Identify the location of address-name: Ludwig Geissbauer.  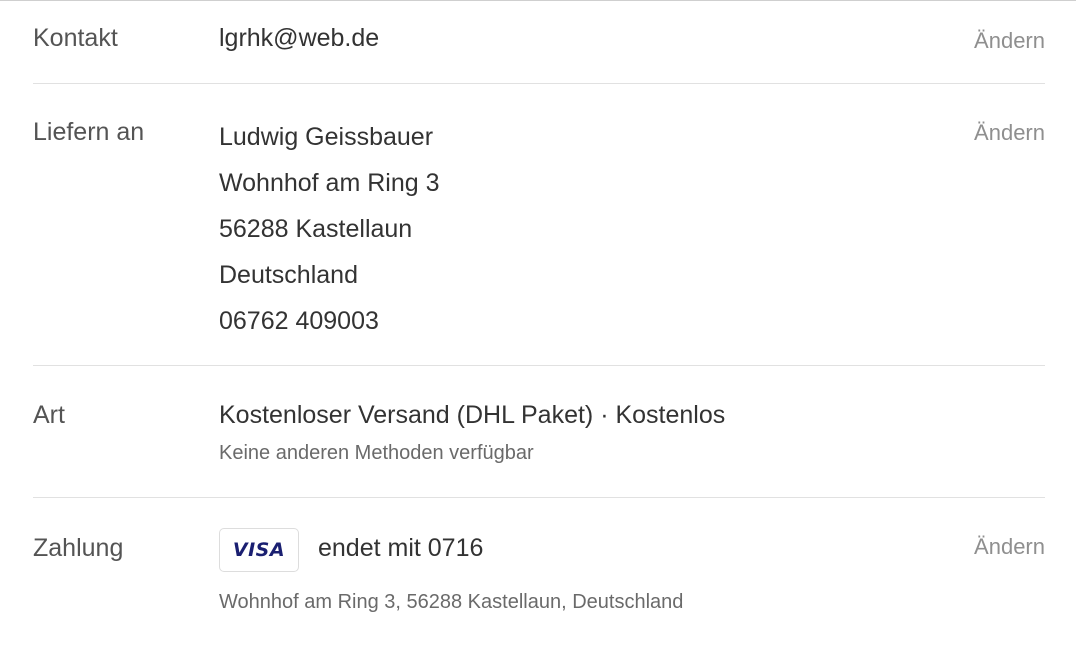
(326, 137).